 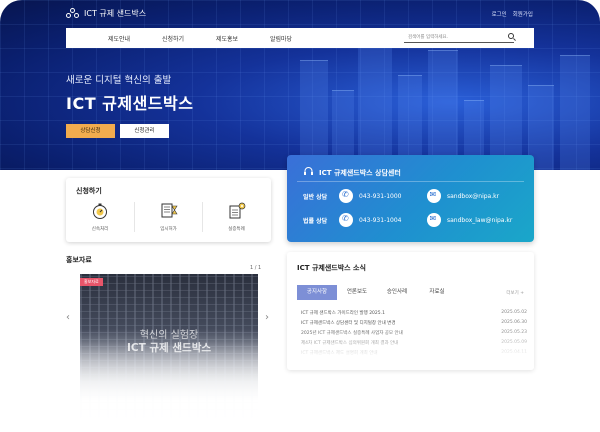 What do you see at coordinates (499, 14) in the screenshot?
I see `login-link: 로그인` at bounding box center [499, 14].